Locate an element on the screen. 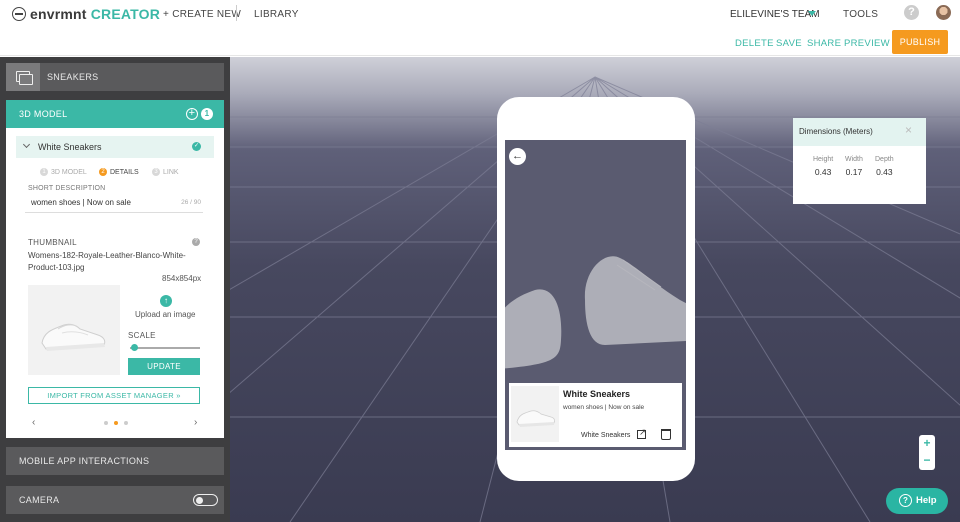 Image resolution: width=960 pixels, height=522 pixels. back-arrow-icon: ← is located at coordinates (517, 156).